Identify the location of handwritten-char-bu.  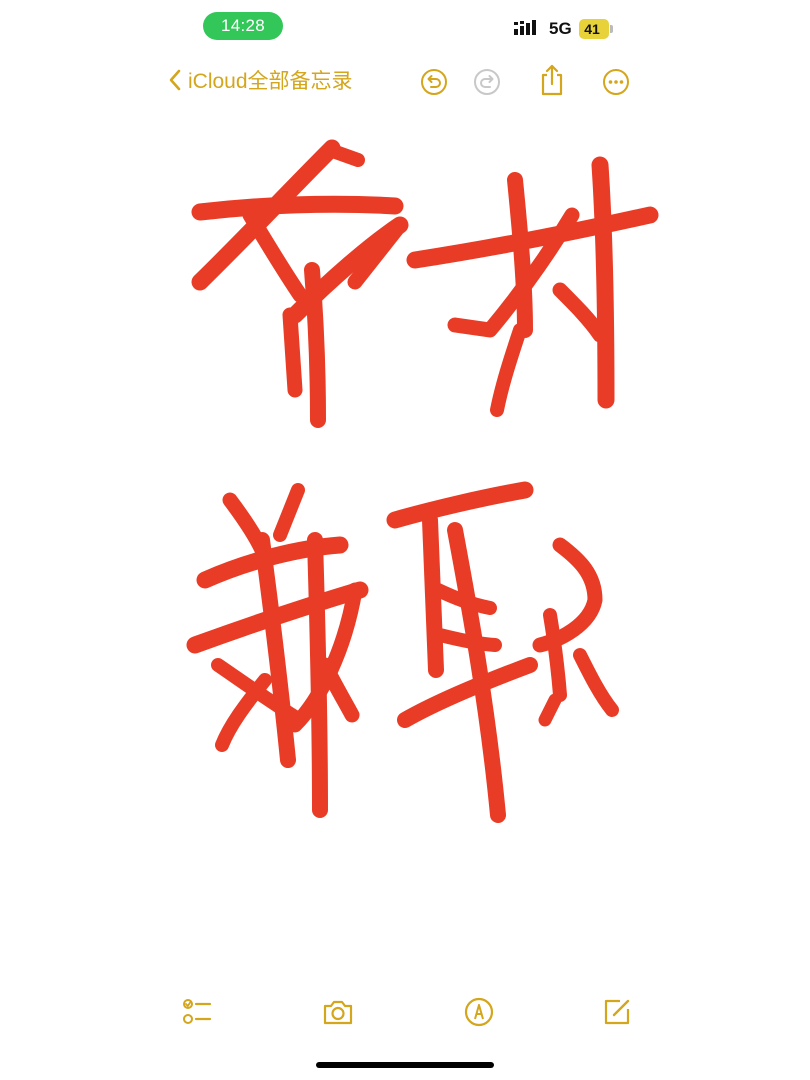
(300, 283).